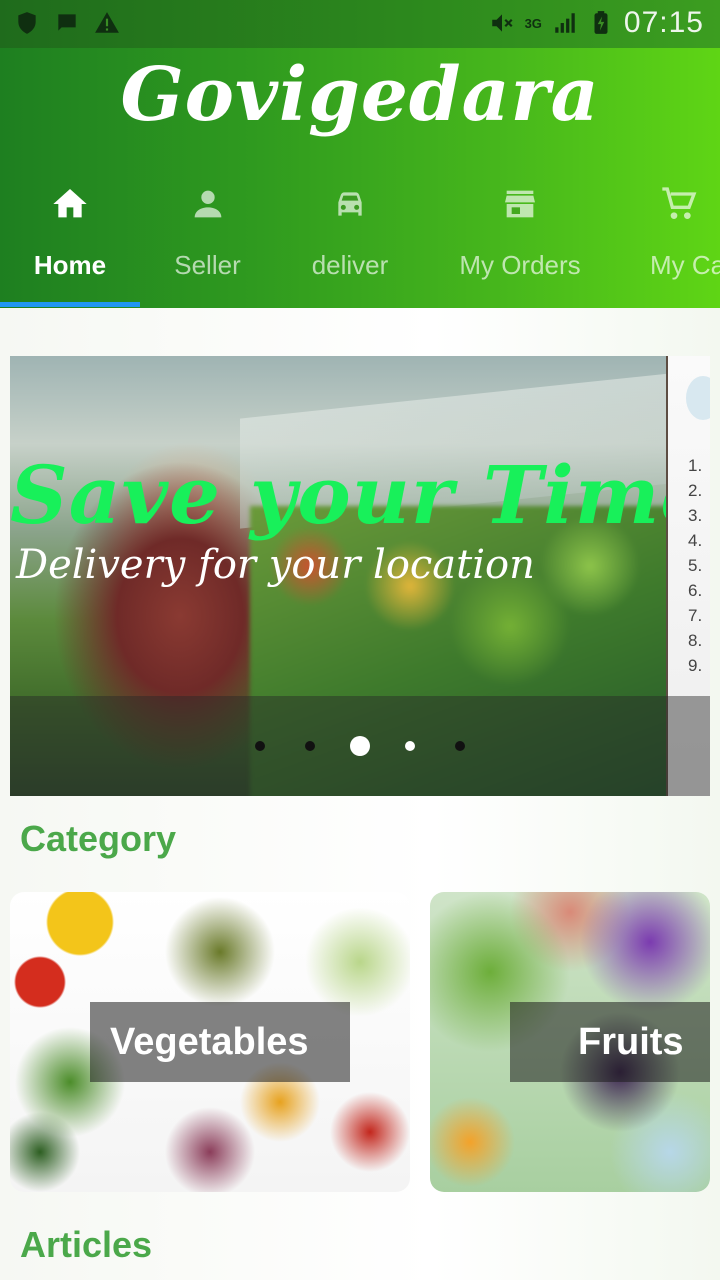 The image size is (720, 1280). Describe the element at coordinates (685, 265) in the screenshot. I see `tab-label: My Ca` at that location.